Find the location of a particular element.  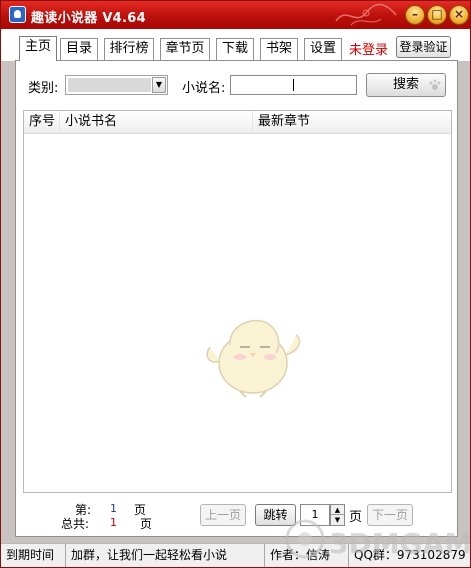

tab-home: 主页 is located at coordinates (38, 48).